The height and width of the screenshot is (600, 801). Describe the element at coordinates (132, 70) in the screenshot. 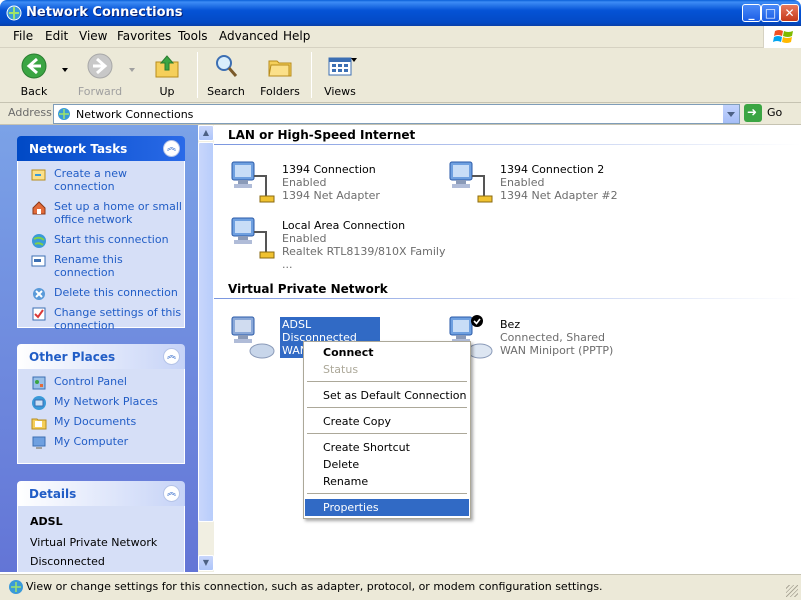

I see `forward-dropdown-icon` at that location.